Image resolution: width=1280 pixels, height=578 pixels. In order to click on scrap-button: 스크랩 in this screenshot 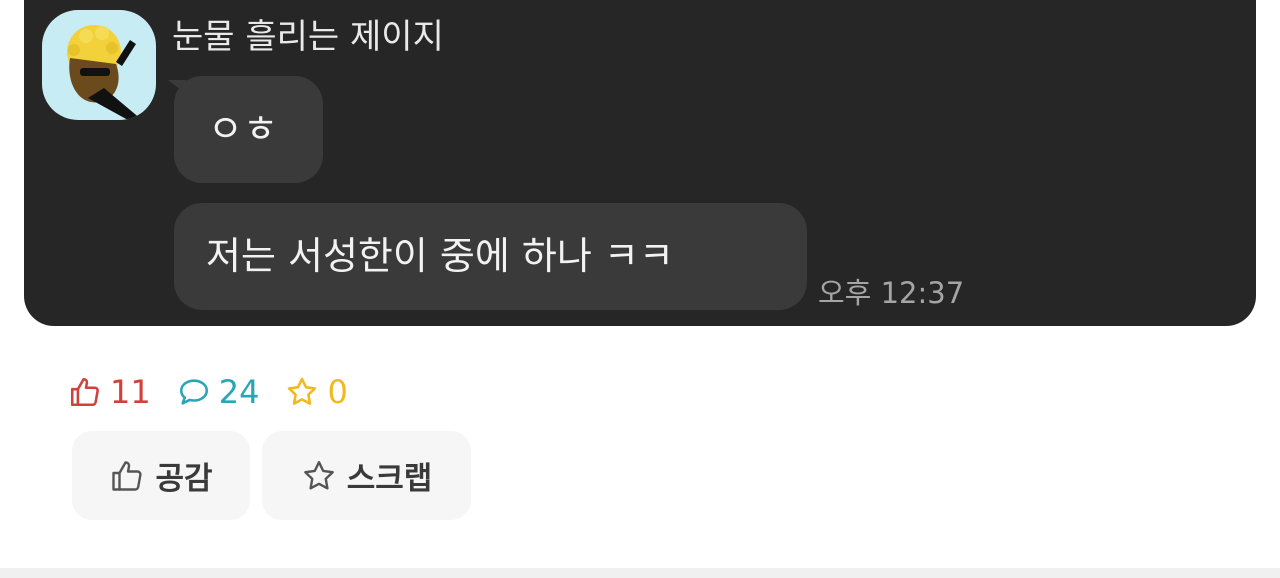, I will do `click(366, 475)`.